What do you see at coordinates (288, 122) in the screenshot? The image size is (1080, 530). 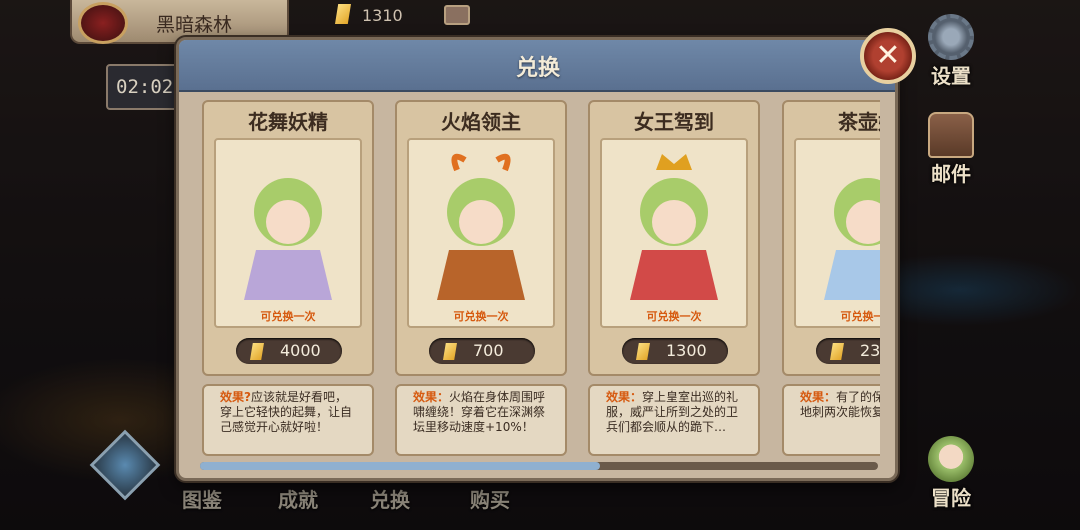 I see `outfit-name: 花舞妖精` at bounding box center [288, 122].